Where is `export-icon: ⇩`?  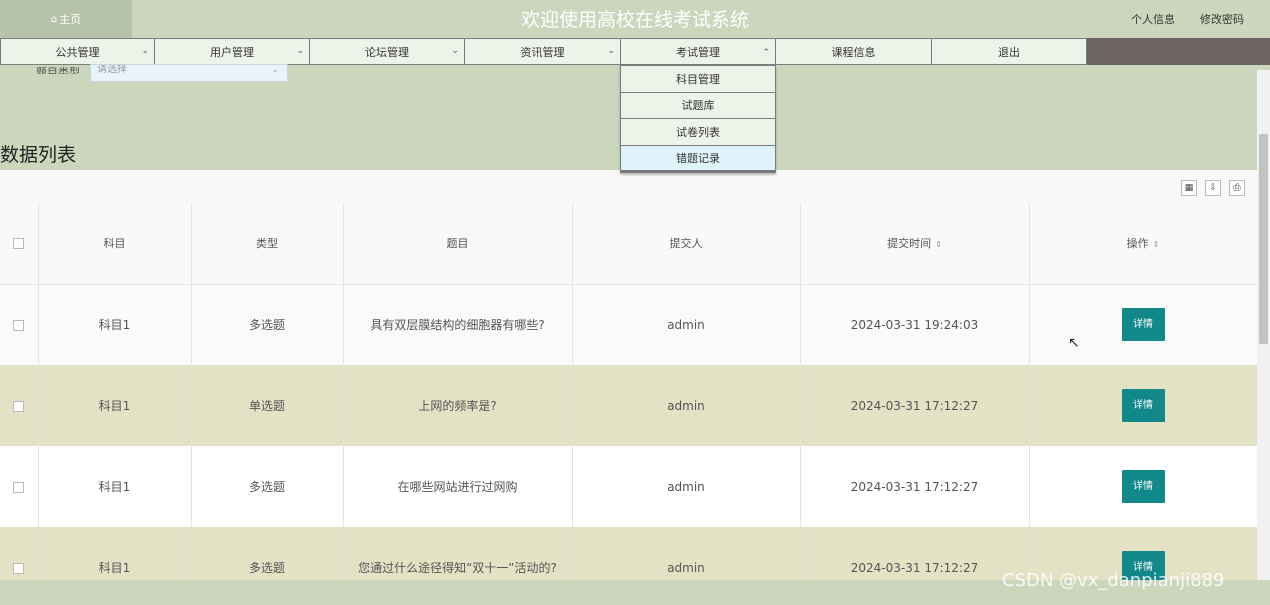
export-icon: ⇩ is located at coordinates (1213, 188).